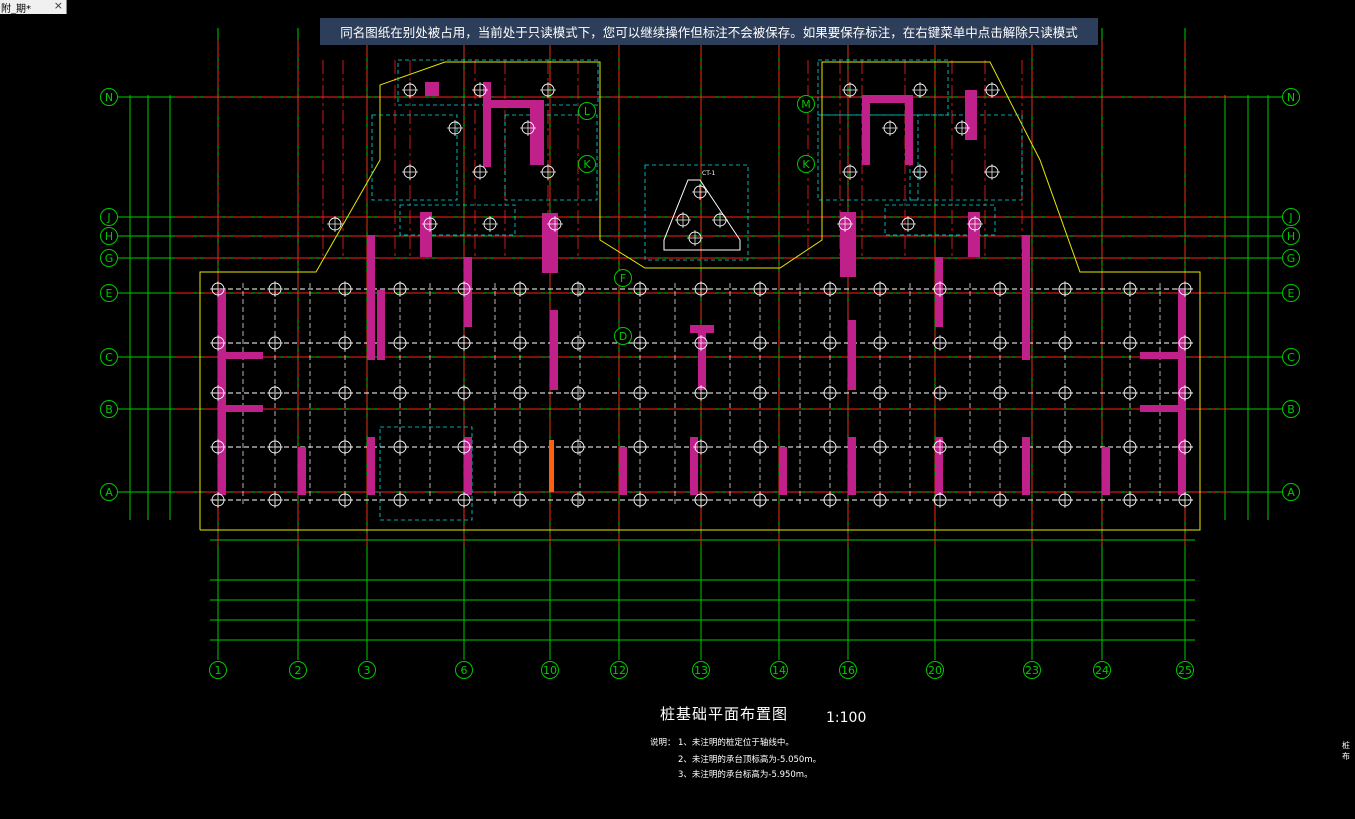 The height and width of the screenshot is (819, 1355). I want to click on note-2: 2、未注明的承台顶标高为-5.050m。, so click(750, 760).